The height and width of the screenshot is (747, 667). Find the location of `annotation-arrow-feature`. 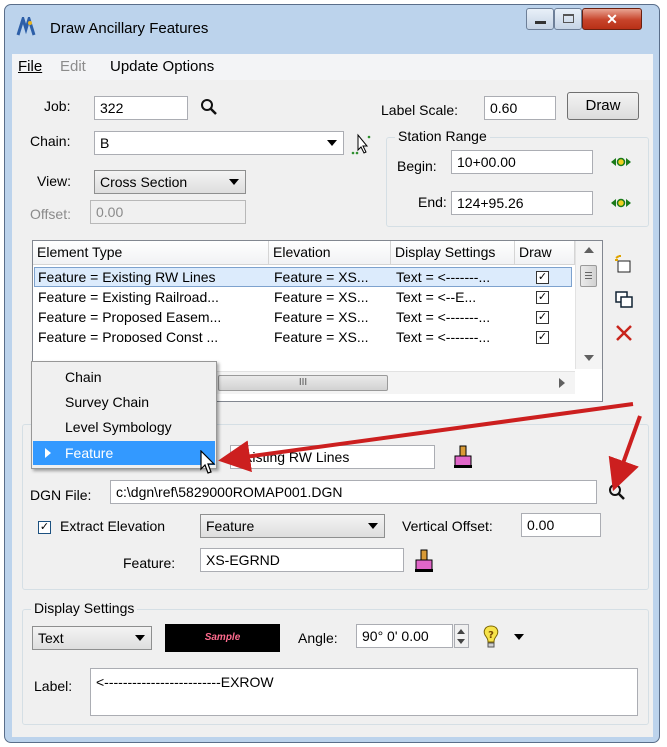

annotation-arrow-feature is located at coordinates (426, 437).